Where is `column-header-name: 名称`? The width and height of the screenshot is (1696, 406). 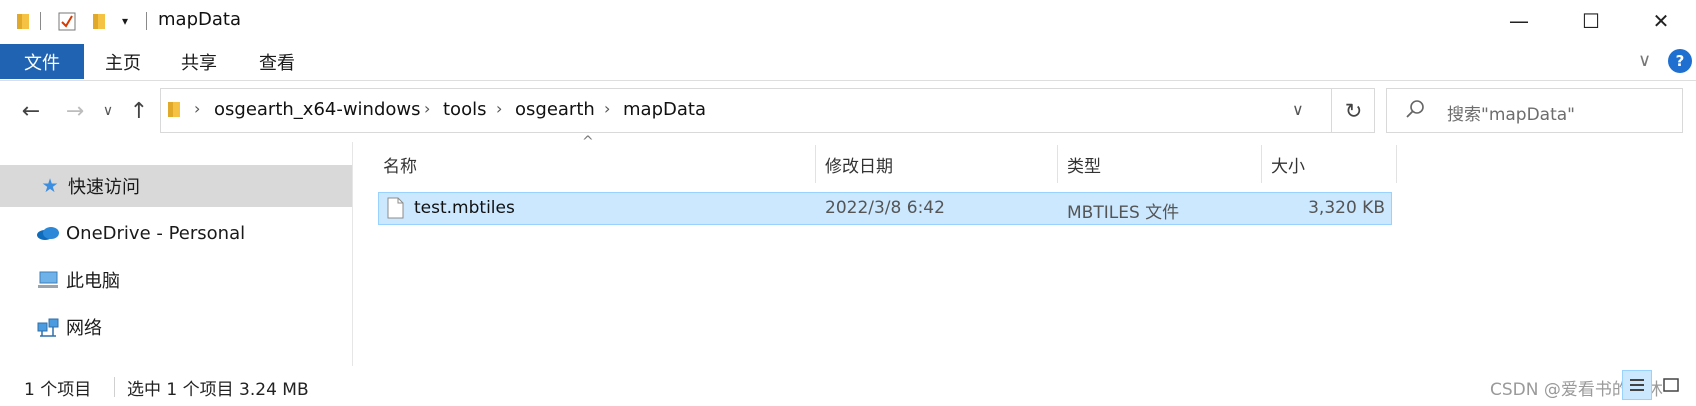 column-header-name: 名称 is located at coordinates (598, 164).